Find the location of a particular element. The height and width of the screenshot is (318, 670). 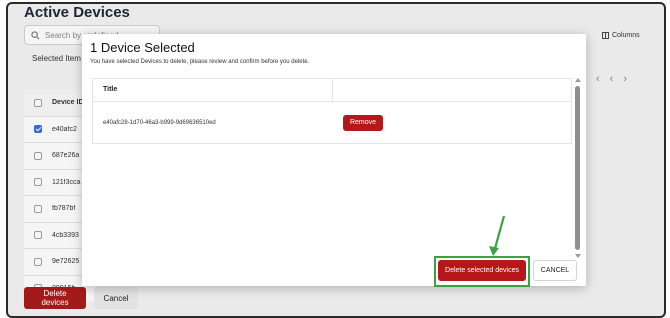

bottom-action-bar: Delete devices Cancel is located at coordinates (336, 300).